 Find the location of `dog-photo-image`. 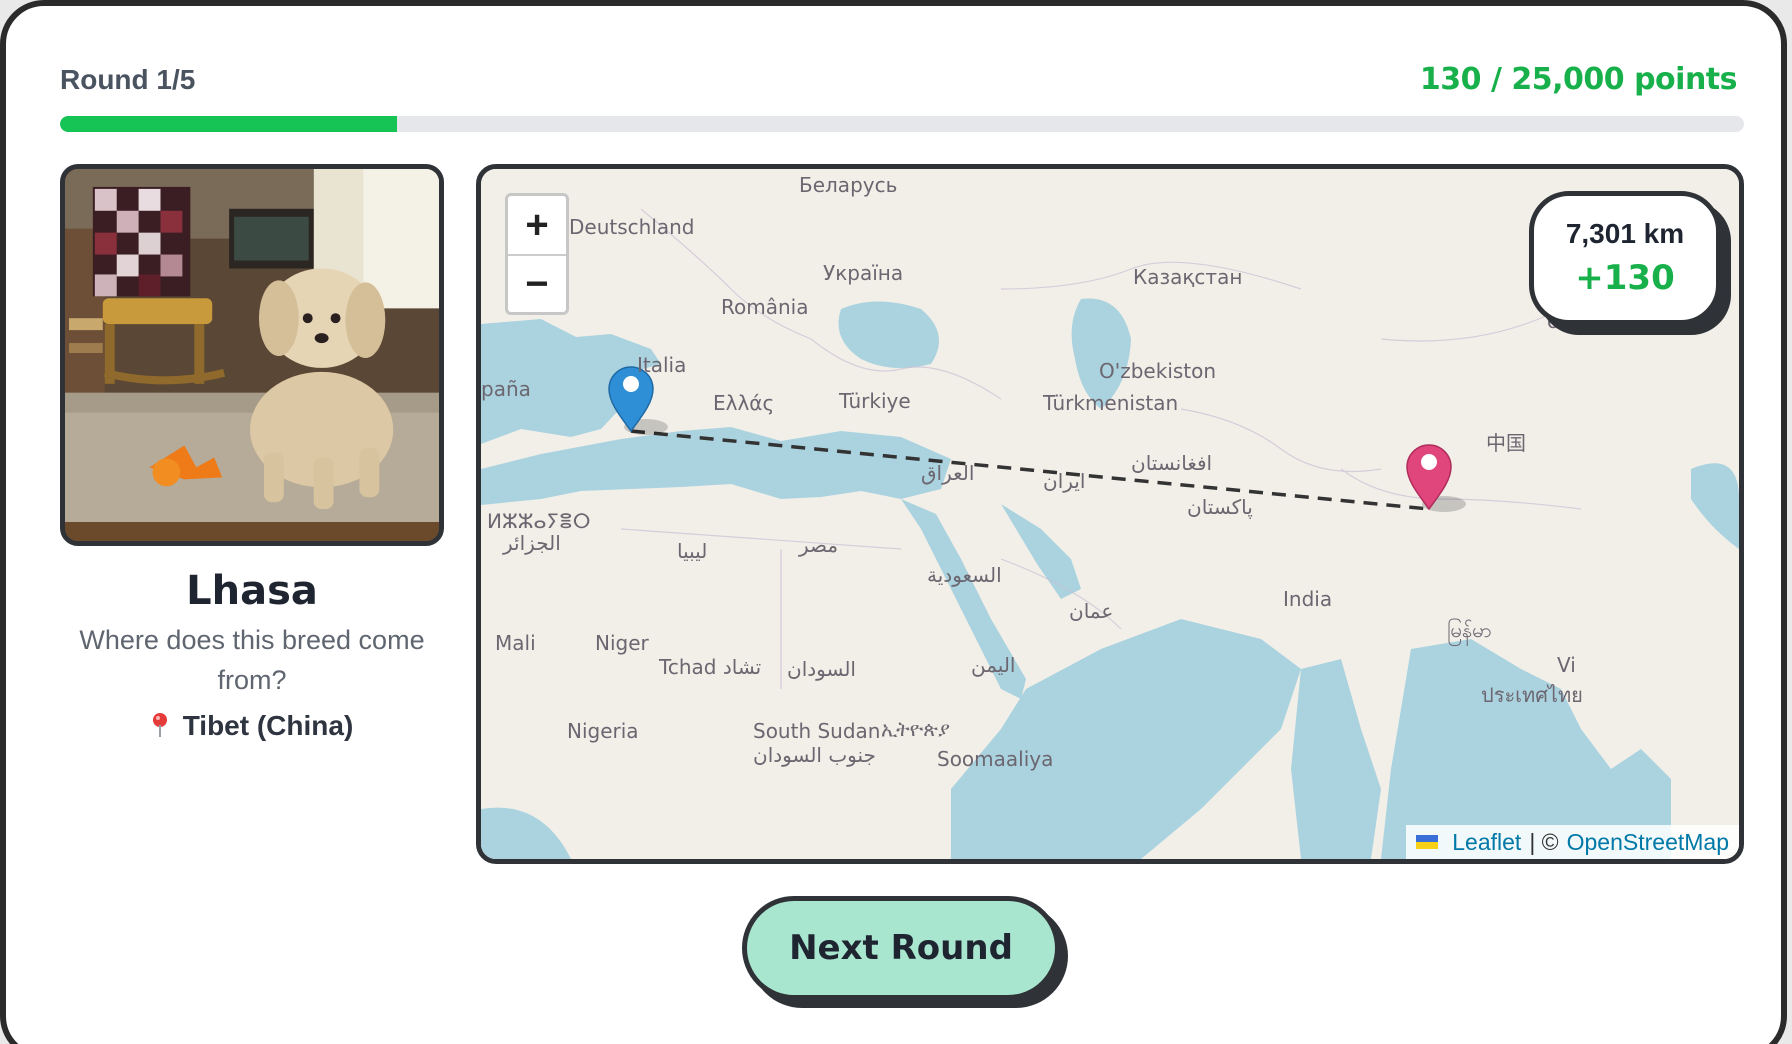

dog-photo-image is located at coordinates (252, 355).